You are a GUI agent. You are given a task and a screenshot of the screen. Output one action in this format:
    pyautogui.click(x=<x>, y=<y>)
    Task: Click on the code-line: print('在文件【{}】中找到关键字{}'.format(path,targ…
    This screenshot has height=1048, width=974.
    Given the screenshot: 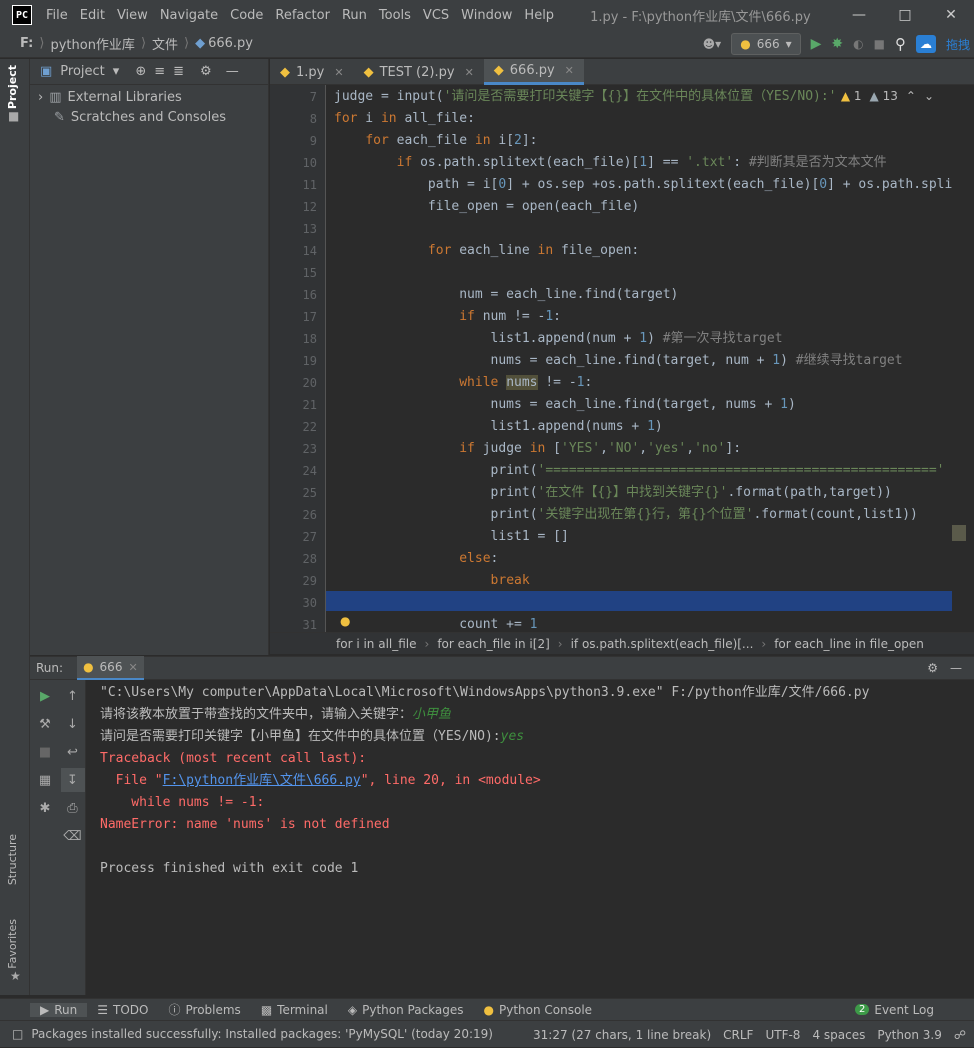 What is the action you would take?
    pyautogui.click(x=613, y=493)
    